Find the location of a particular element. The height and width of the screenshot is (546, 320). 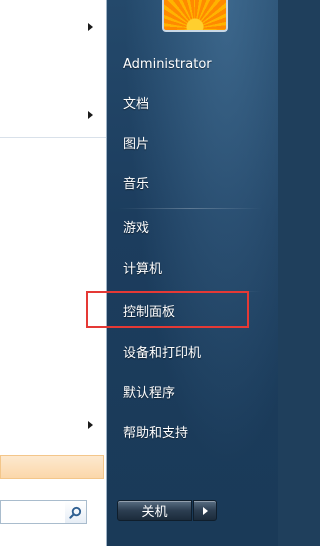

menu-item-pictures: 图片 is located at coordinates (136, 145).